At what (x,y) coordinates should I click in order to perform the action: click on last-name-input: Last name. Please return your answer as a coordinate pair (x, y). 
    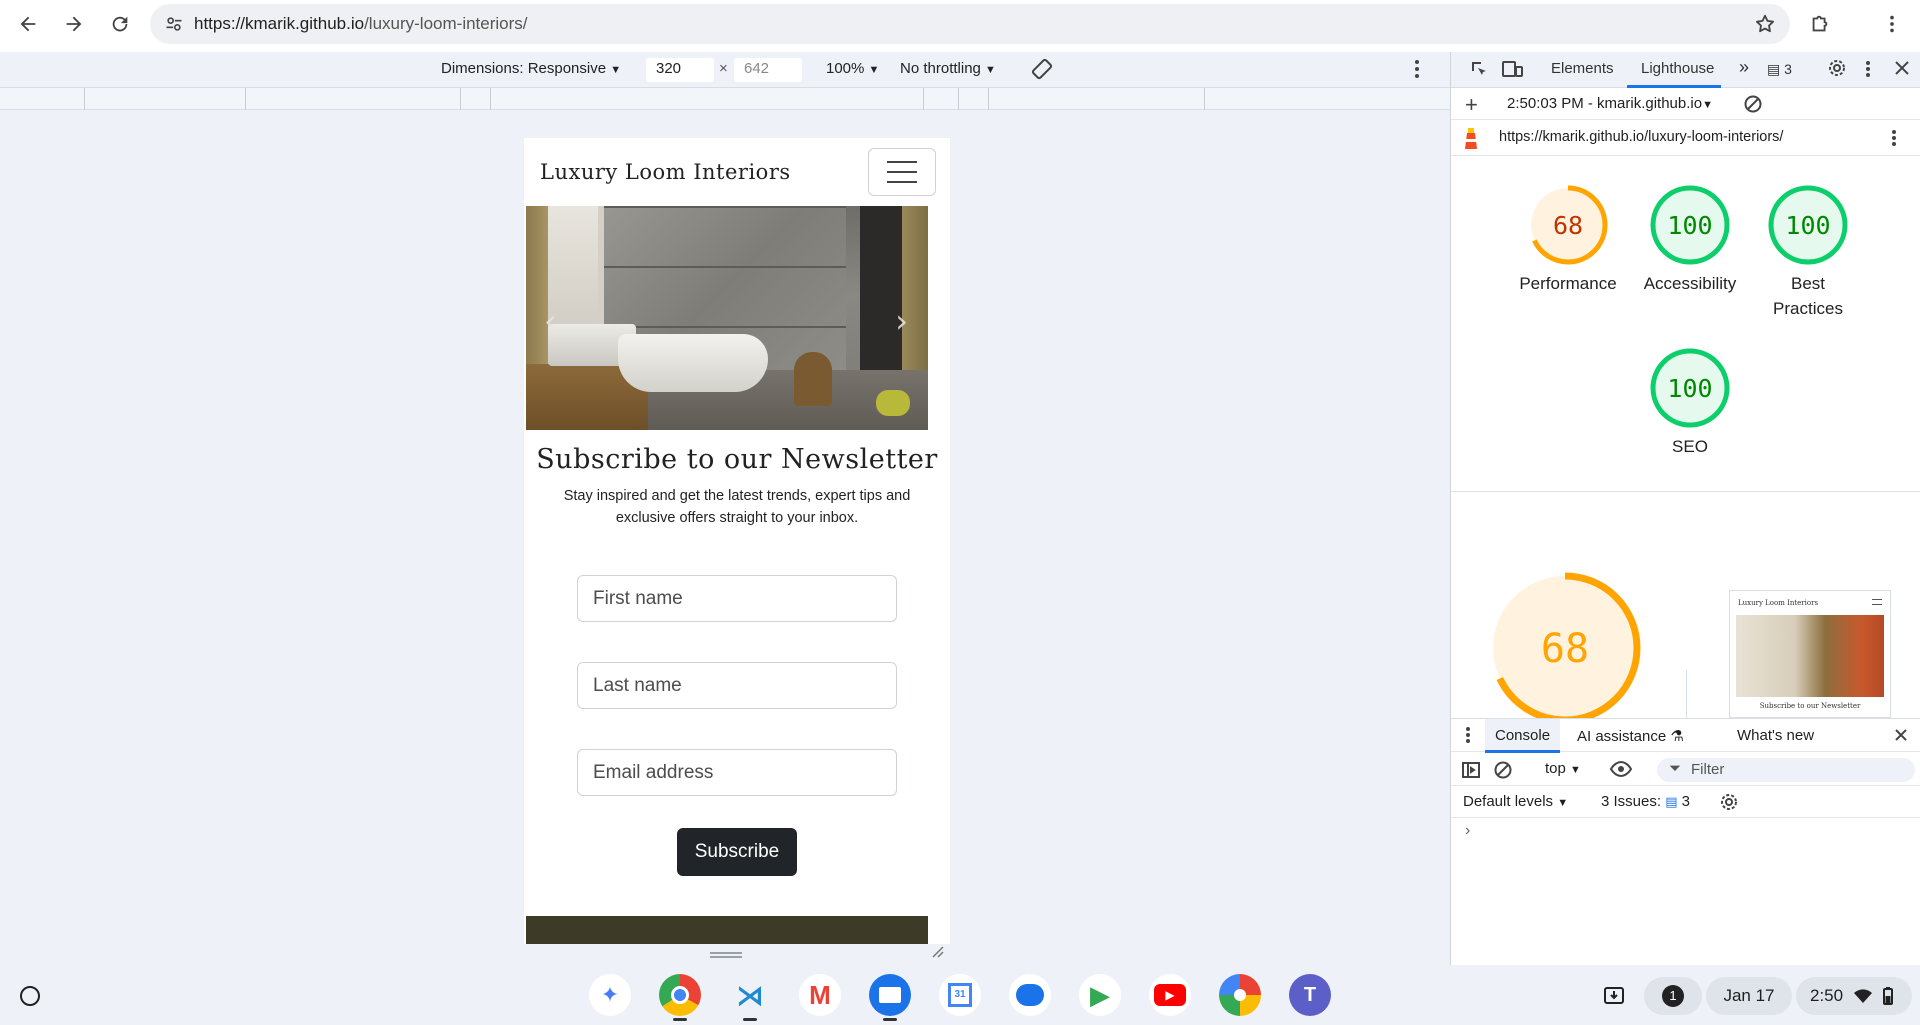
    Looking at the image, I should click on (737, 685).